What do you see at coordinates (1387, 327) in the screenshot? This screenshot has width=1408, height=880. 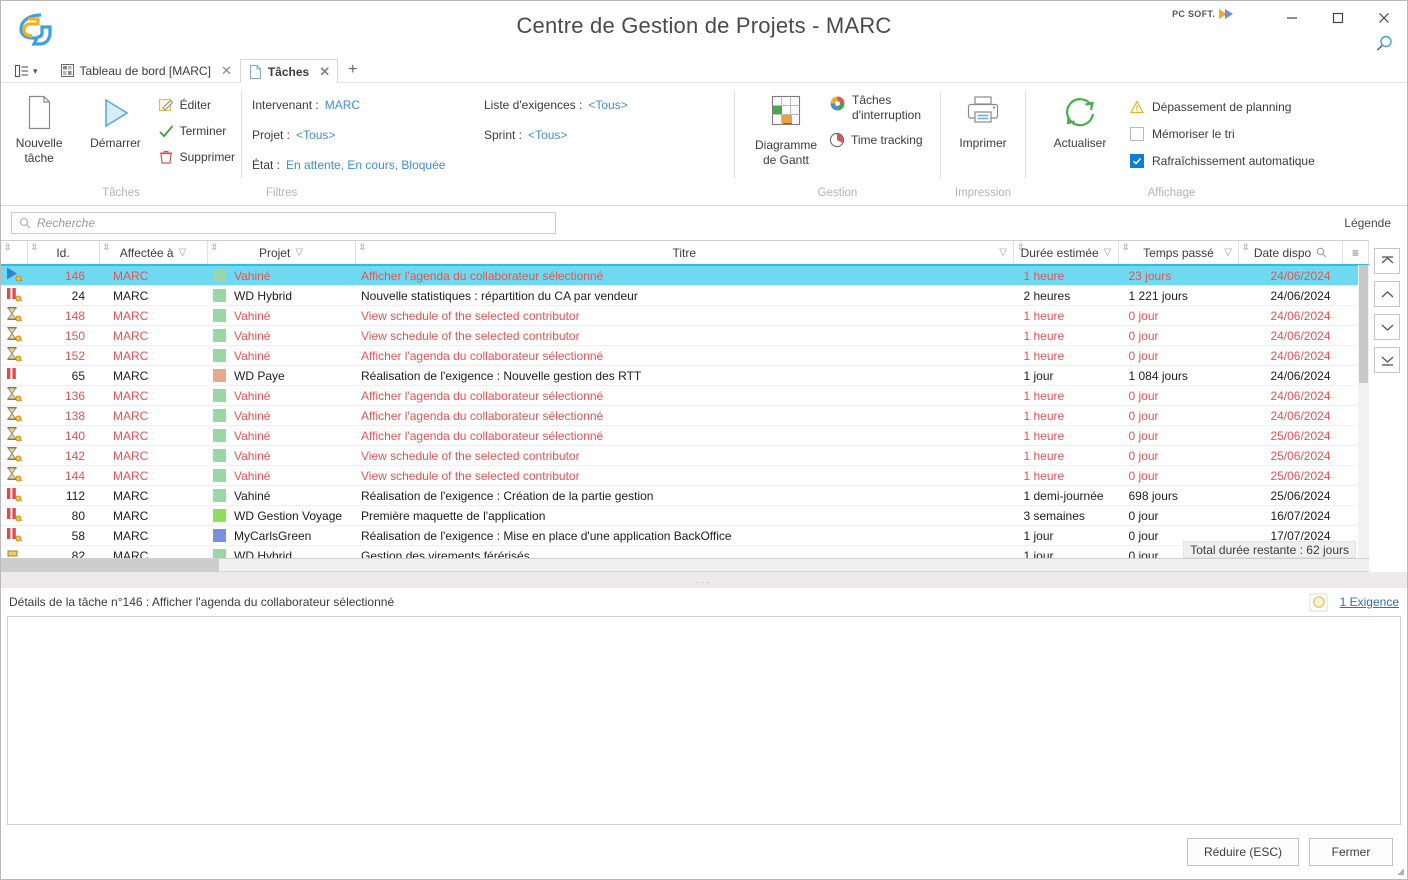 I see `scroll-down-button` at bounding box center [1387, 327].